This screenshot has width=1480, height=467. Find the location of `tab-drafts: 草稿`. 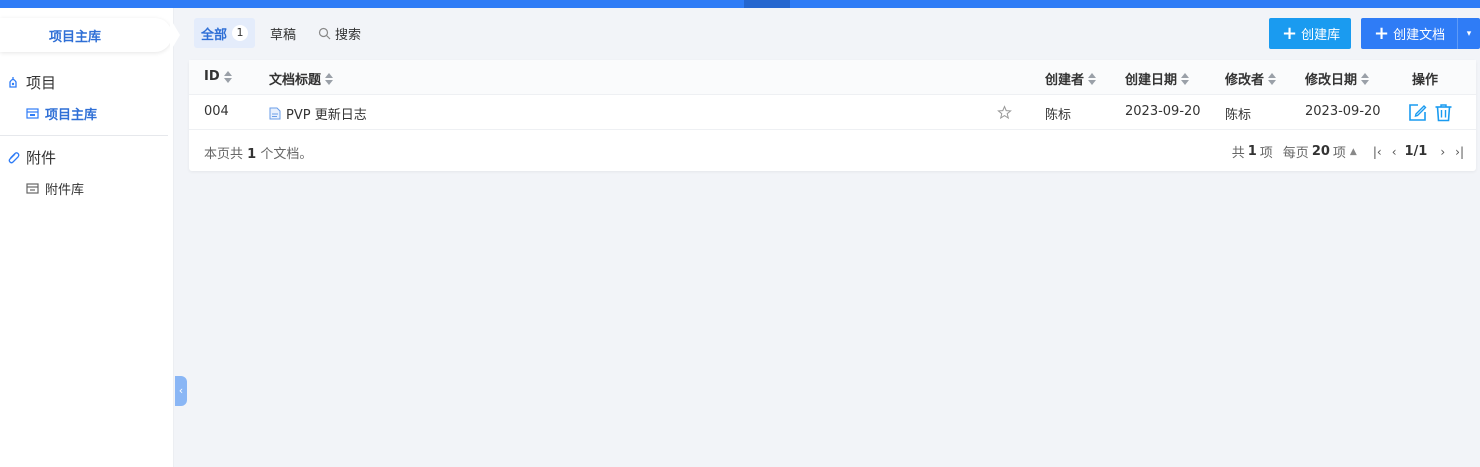

tab-drafts: 草稿 is located at coordinates (283, 33).